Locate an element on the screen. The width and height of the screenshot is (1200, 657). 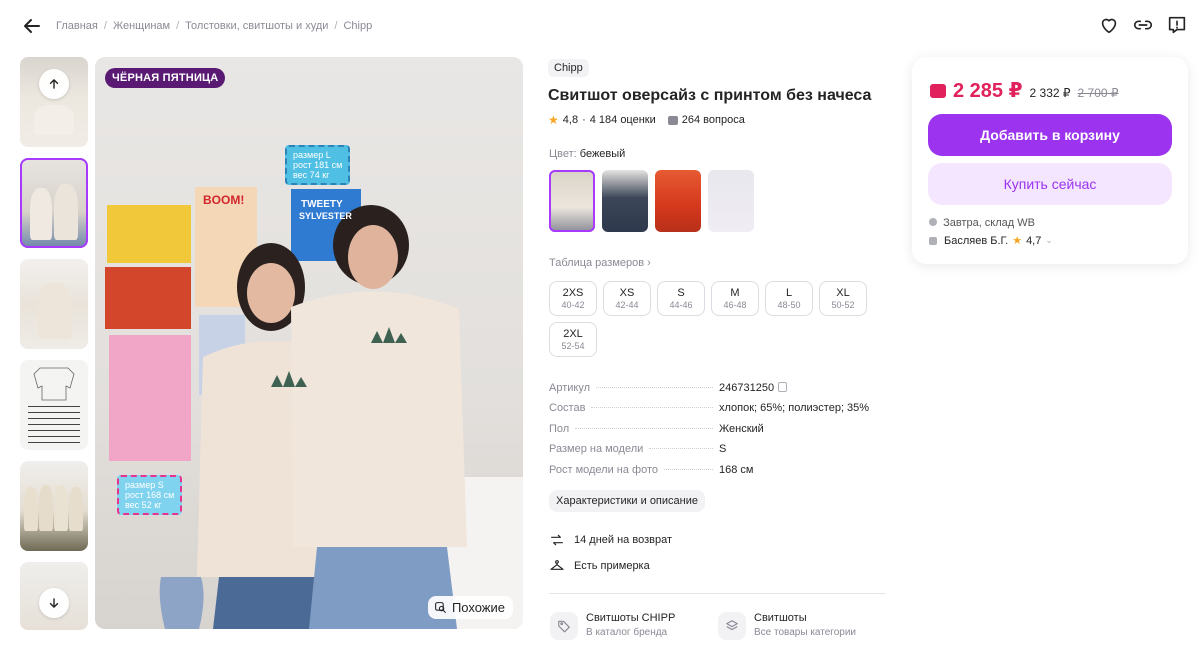
category-title: Свитшоты is located at coordinates (780, 618).